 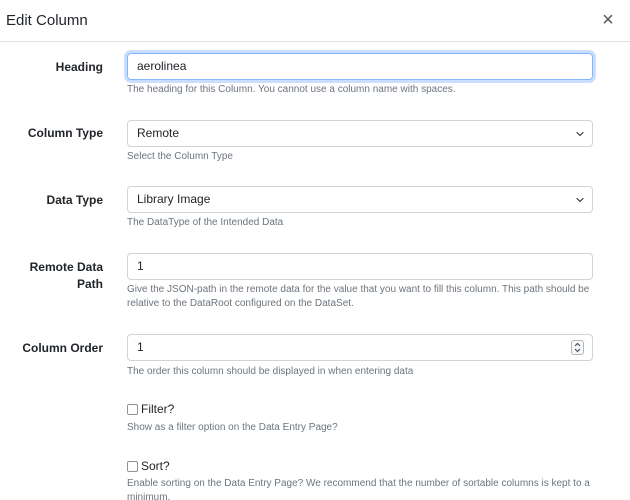 I want to click on column-type-help: Select the Column Type, so click(x=180, y=156).